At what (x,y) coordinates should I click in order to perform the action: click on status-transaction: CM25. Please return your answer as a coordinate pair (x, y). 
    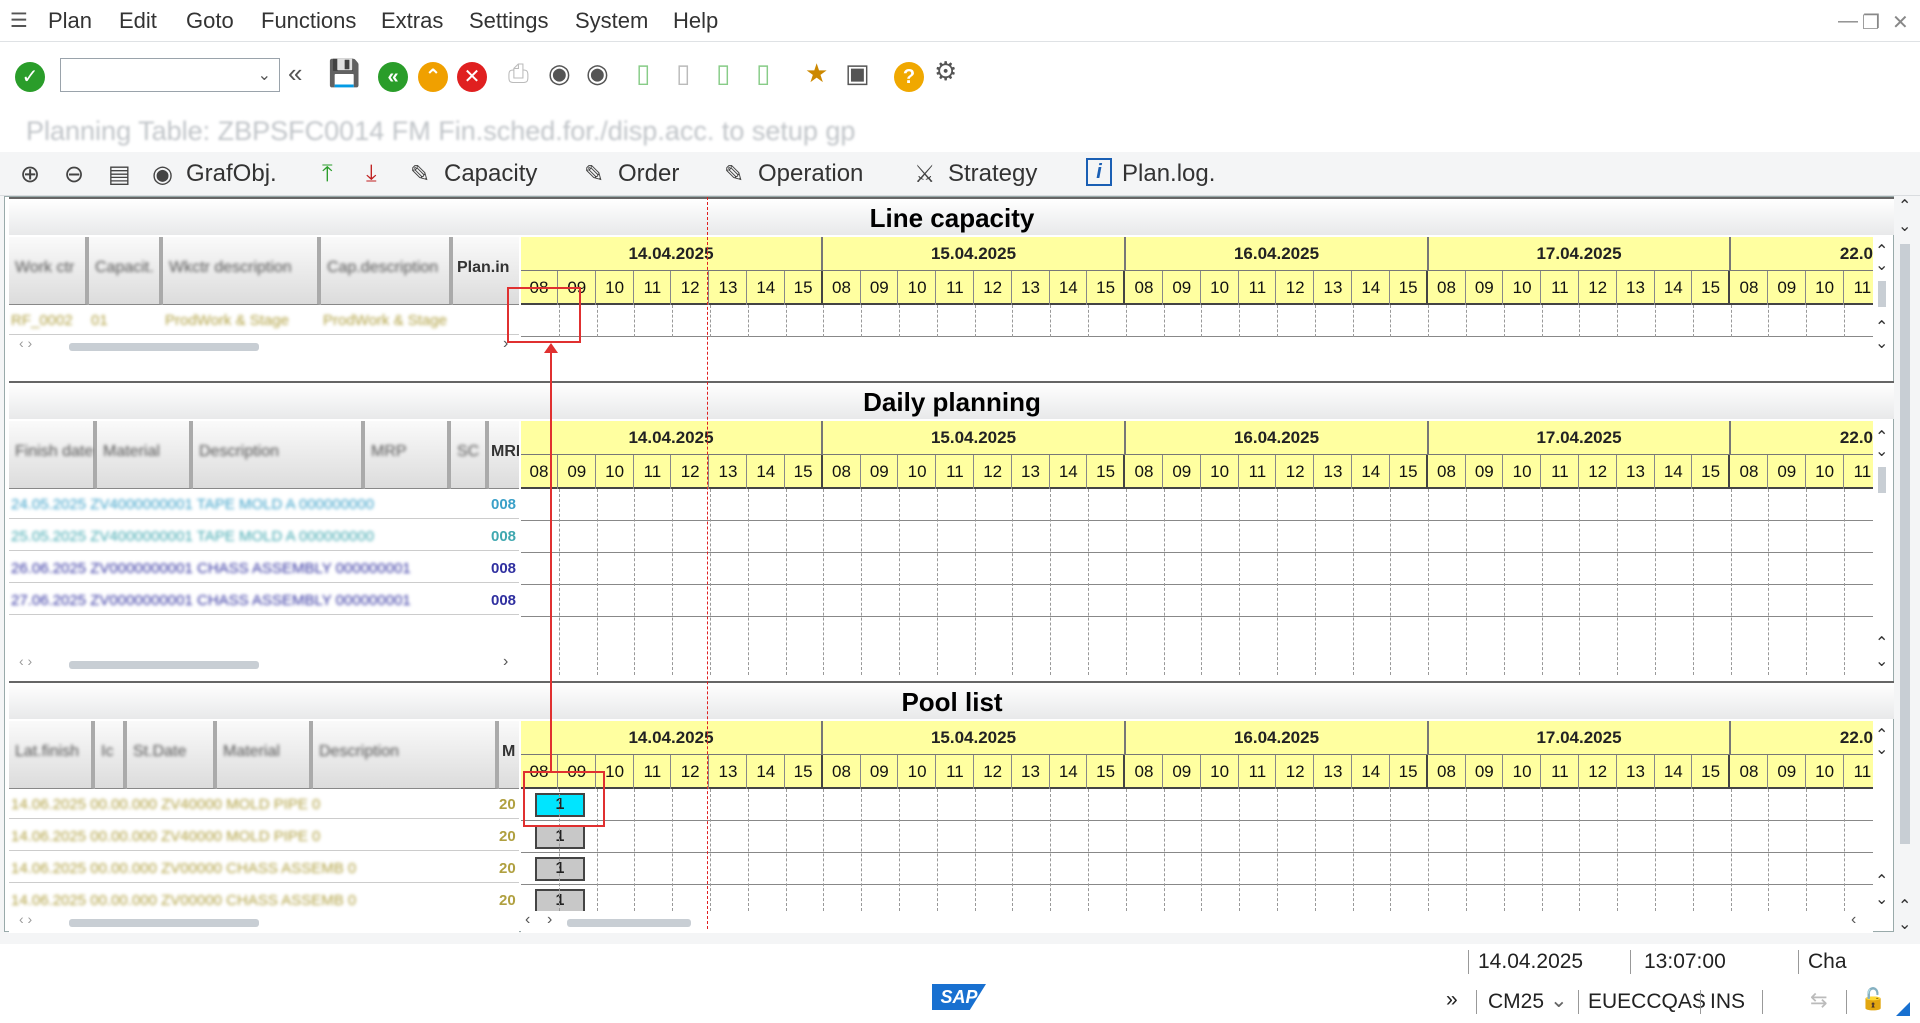
    Looking at the image, I should click on (1516, 1002).